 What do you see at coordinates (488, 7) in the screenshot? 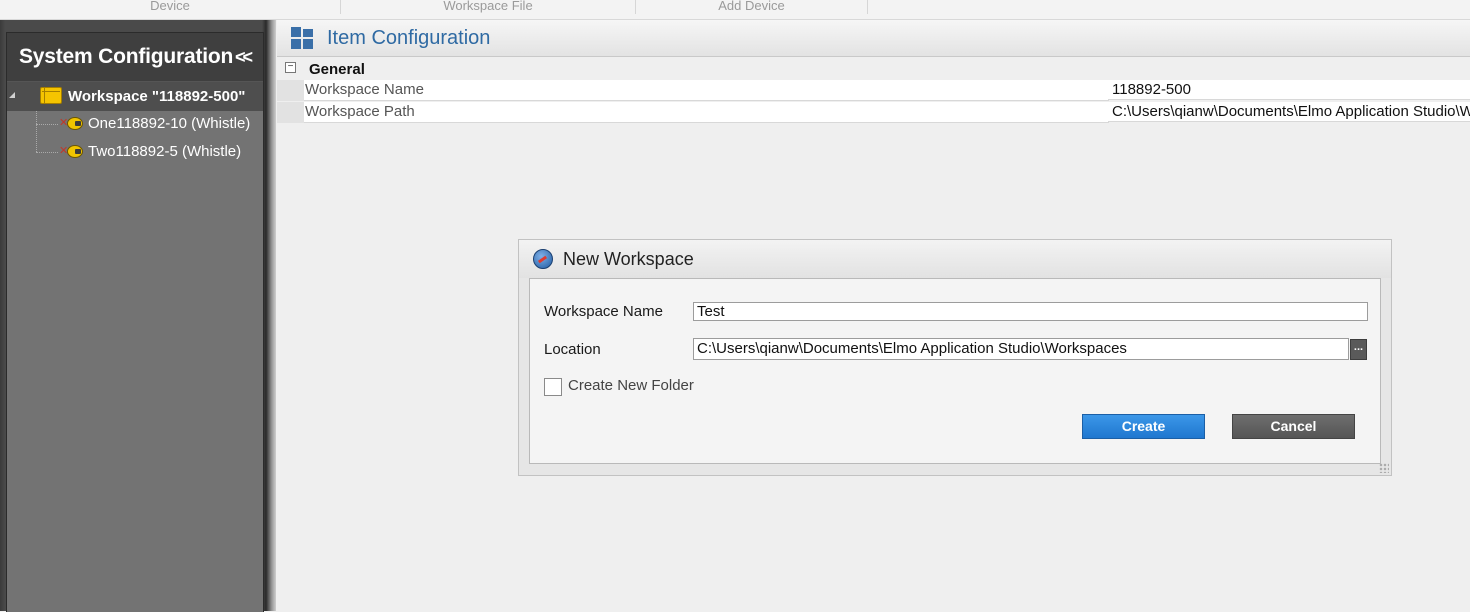
I see `tab-workspace-file: Workspace File` at bounding box center [488, 7].